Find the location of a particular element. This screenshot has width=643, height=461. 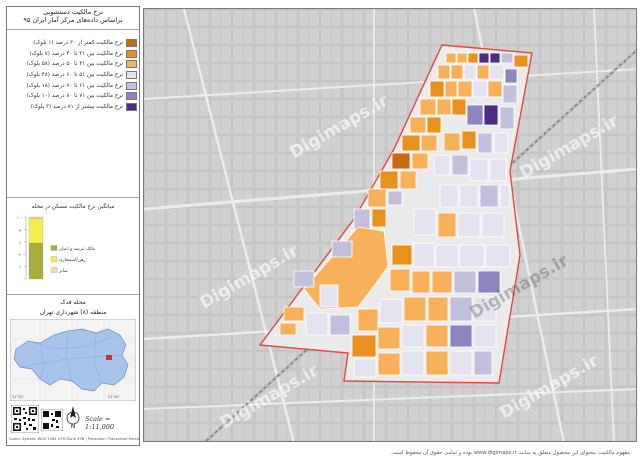

location-inset-map: 51°10' 51°40' is located at coordinates (73, 360).